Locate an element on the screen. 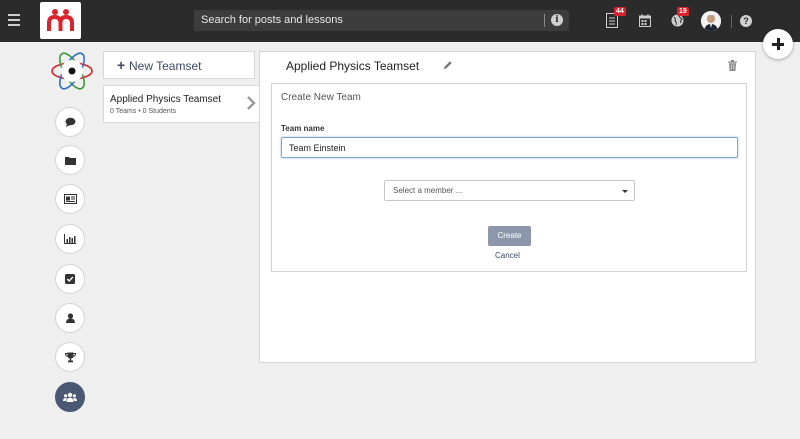 The width and height of the screenshot is (800, 439). course-atom-icon is located at coordinates (72, 71).